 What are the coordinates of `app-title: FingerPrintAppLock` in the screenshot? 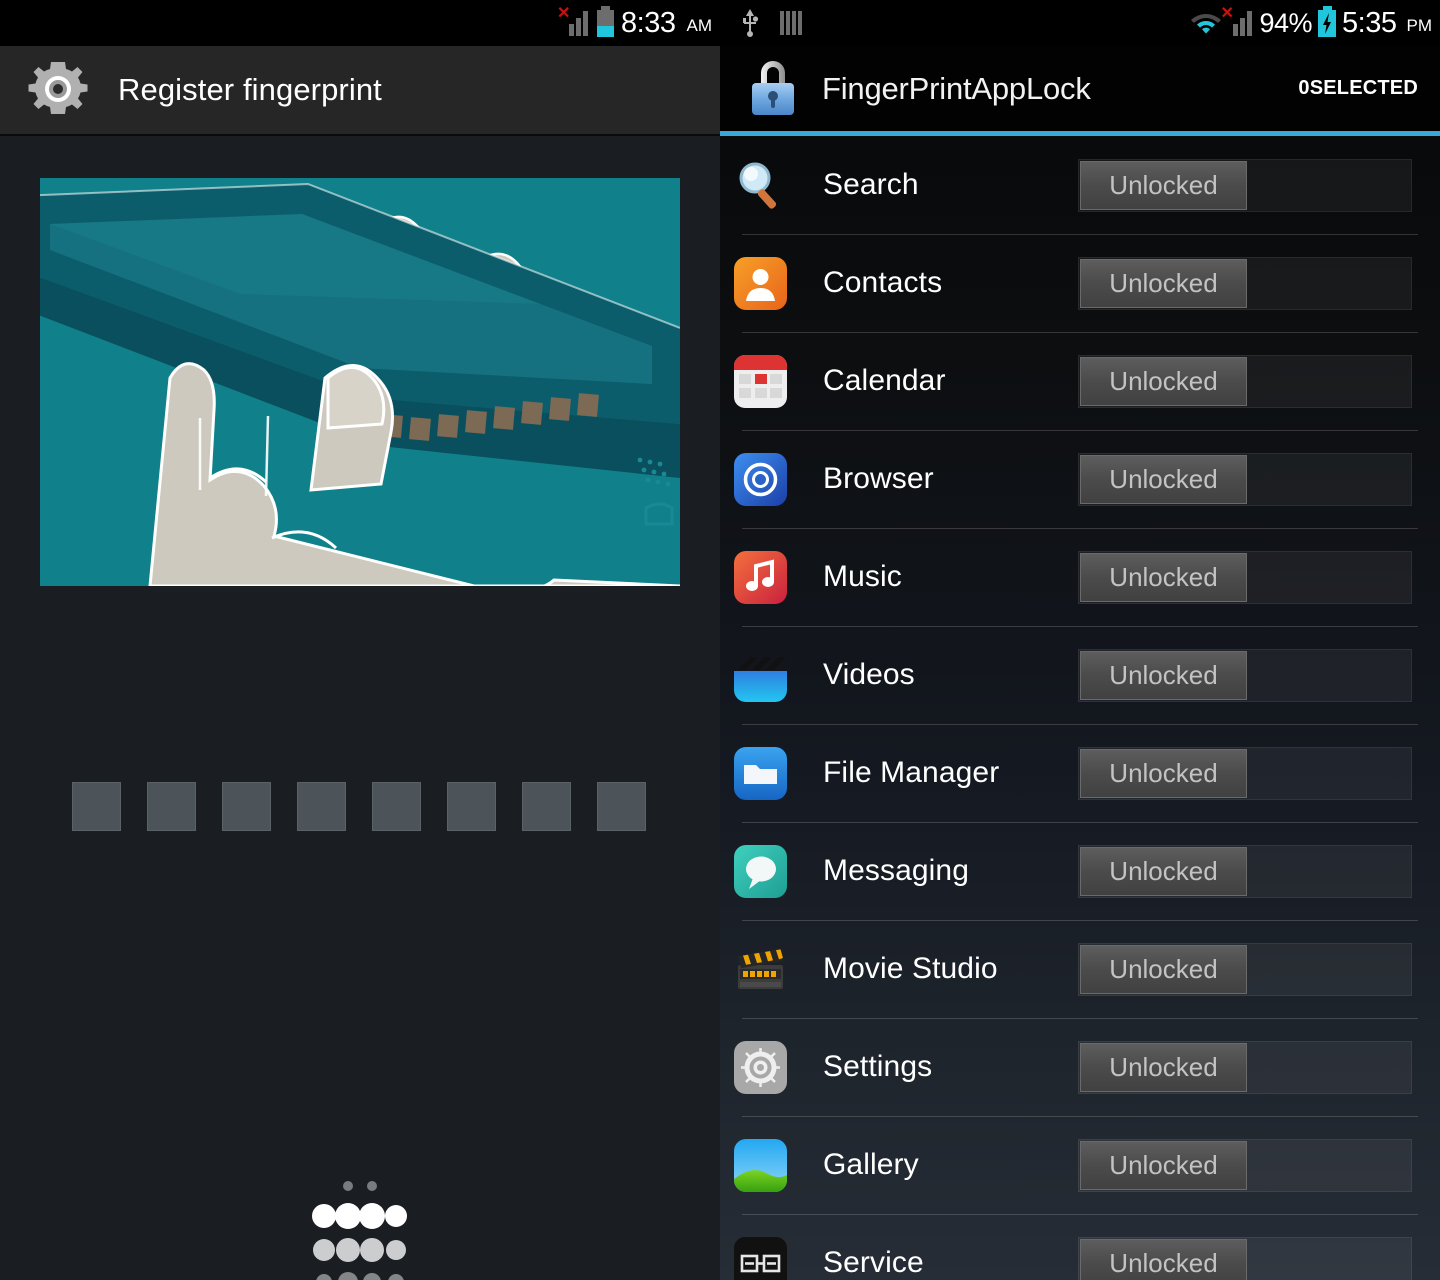 It's located at (956, 88).